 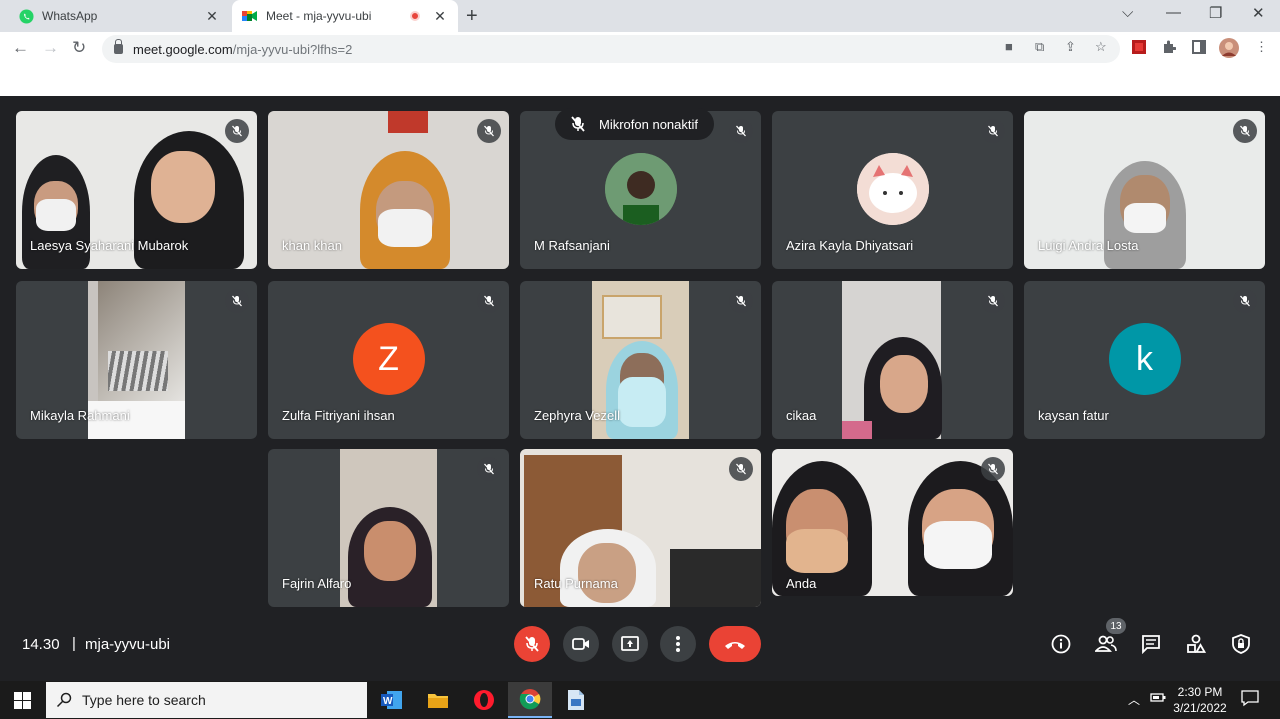 I want to click on chat-button, so click(x=1151, y=644).